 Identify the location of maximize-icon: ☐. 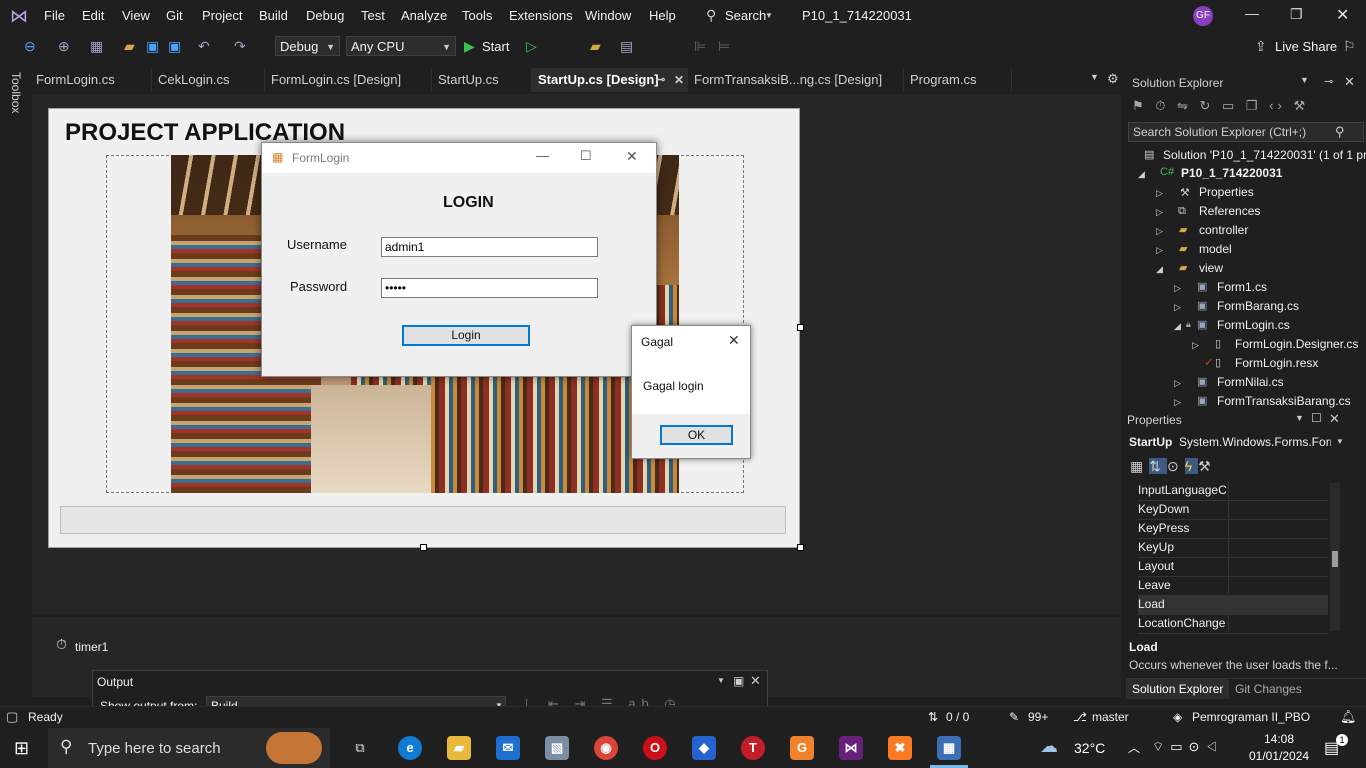
(586, 156).